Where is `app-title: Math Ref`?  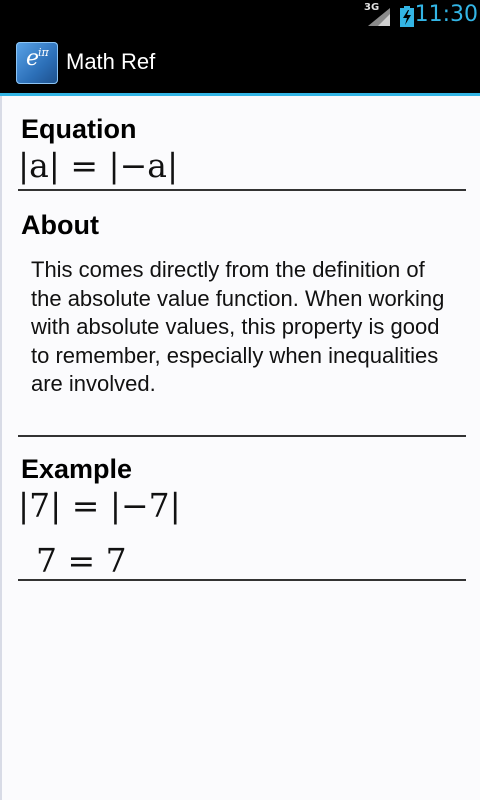 app-title: Math Ref is located at coordinates (111, 61).